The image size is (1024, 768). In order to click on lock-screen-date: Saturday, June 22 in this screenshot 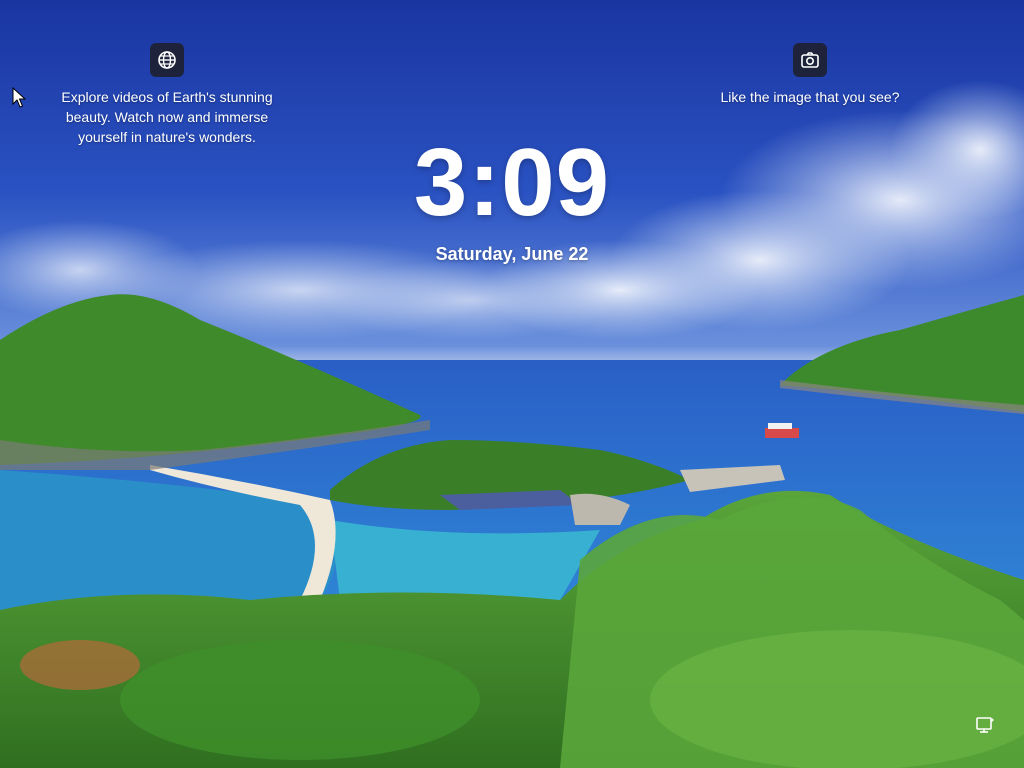, I will do `click(512, 254)`.